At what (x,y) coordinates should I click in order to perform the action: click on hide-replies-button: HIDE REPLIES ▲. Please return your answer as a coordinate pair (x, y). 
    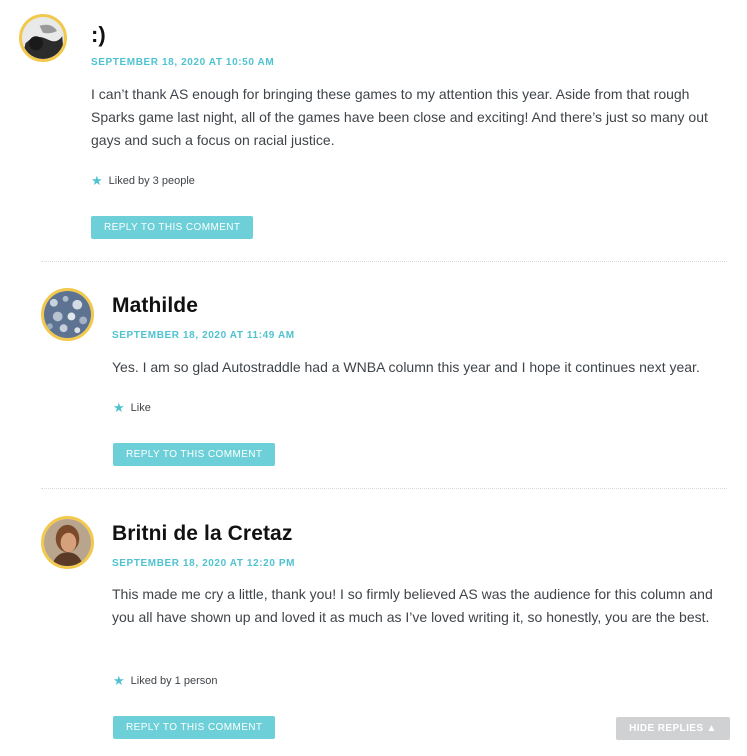
    Looking at the image, I should click on (673, 728).